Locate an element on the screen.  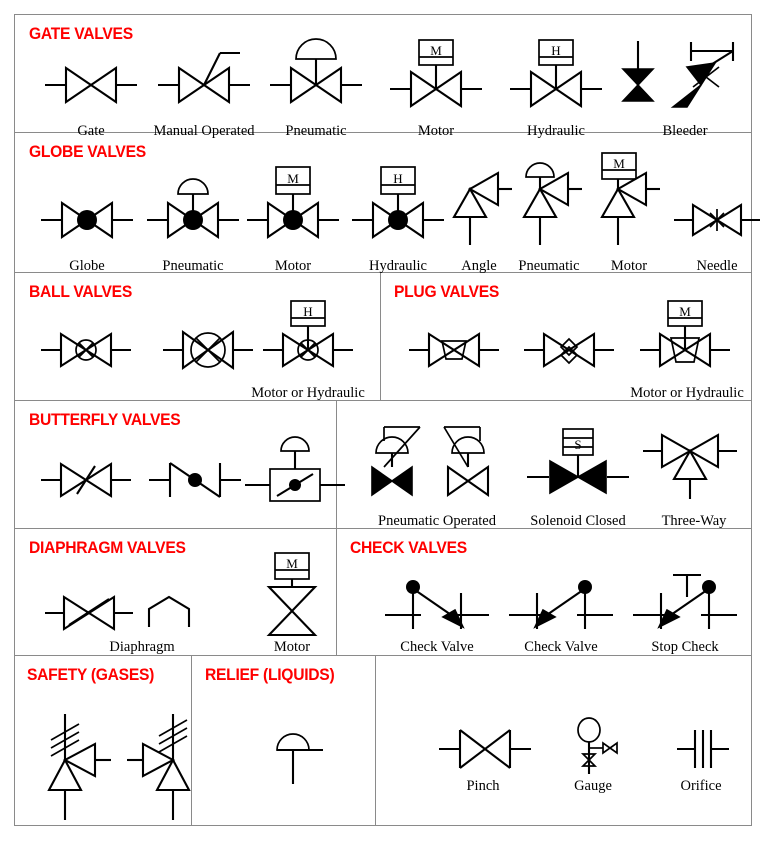
symbol-orifice-plate is located at coordinates (703, 749).